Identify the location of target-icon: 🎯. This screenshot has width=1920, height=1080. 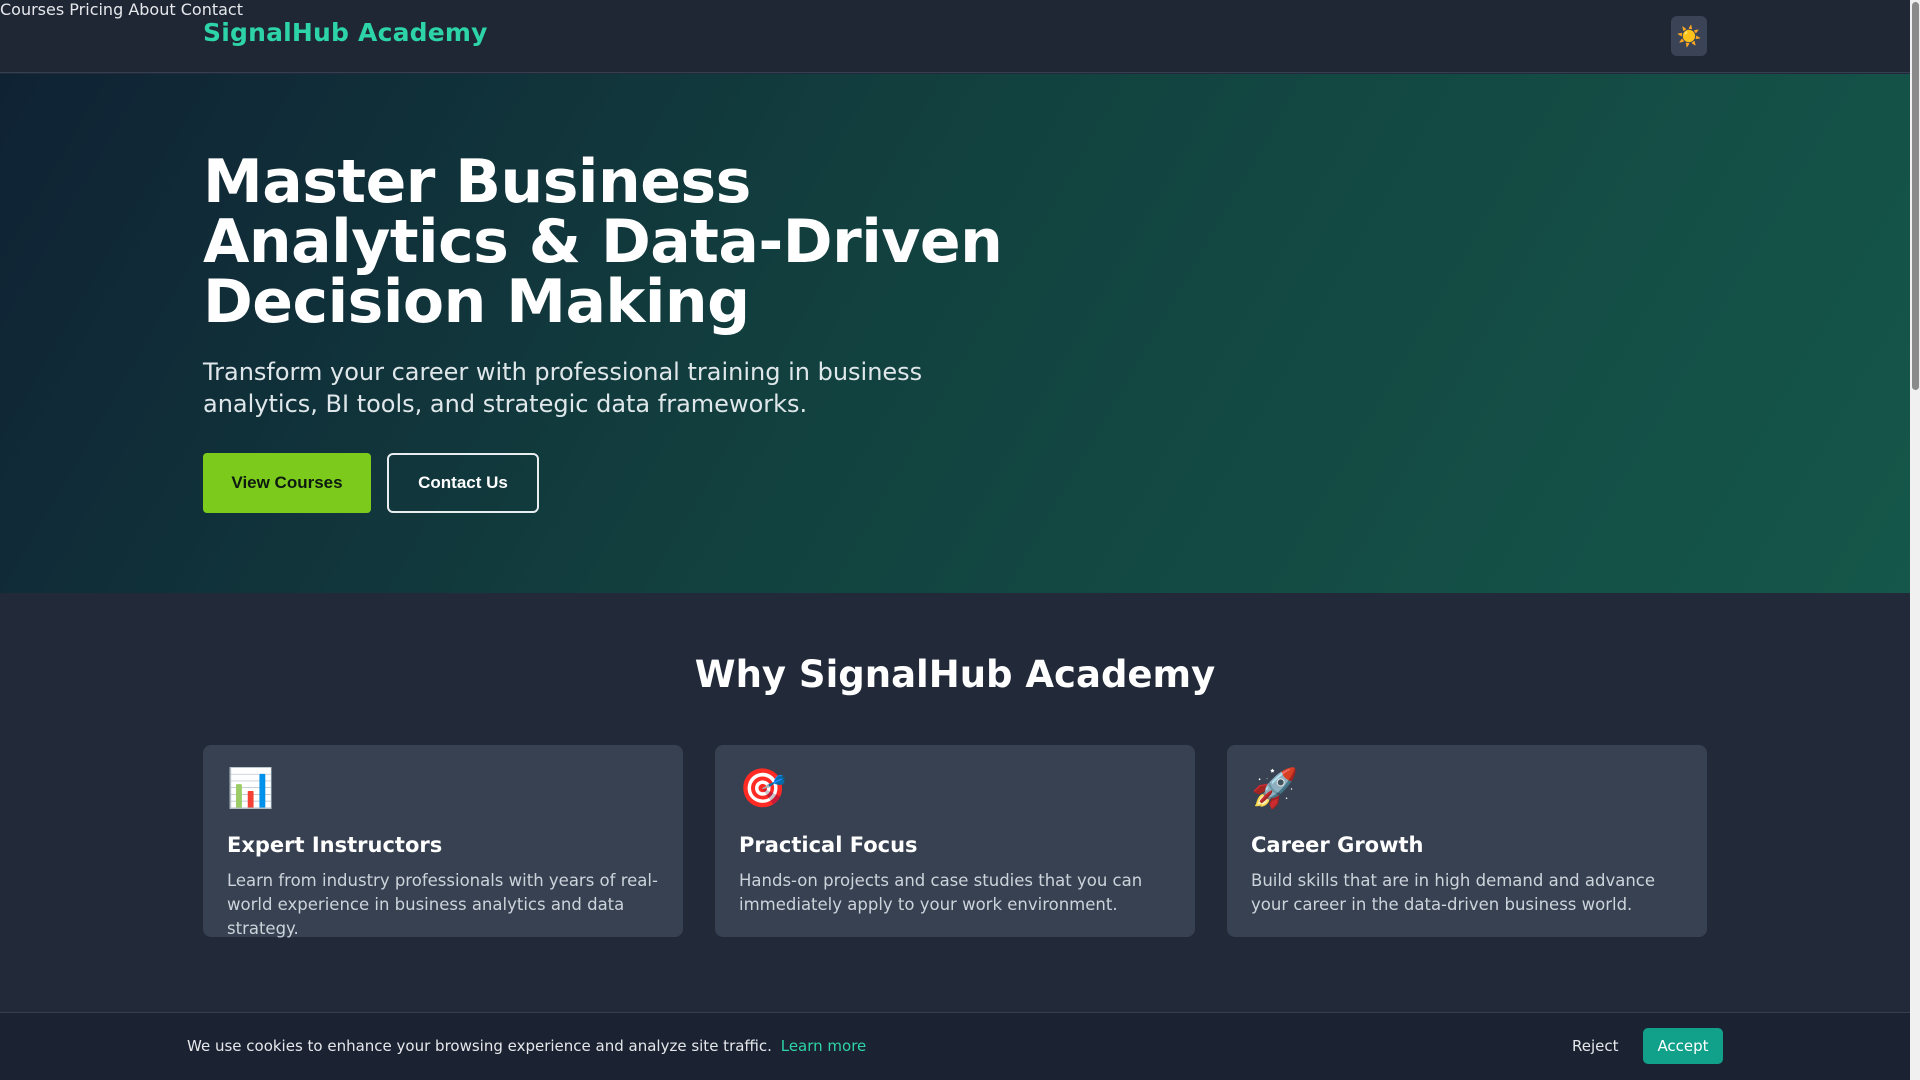
(763, 788).